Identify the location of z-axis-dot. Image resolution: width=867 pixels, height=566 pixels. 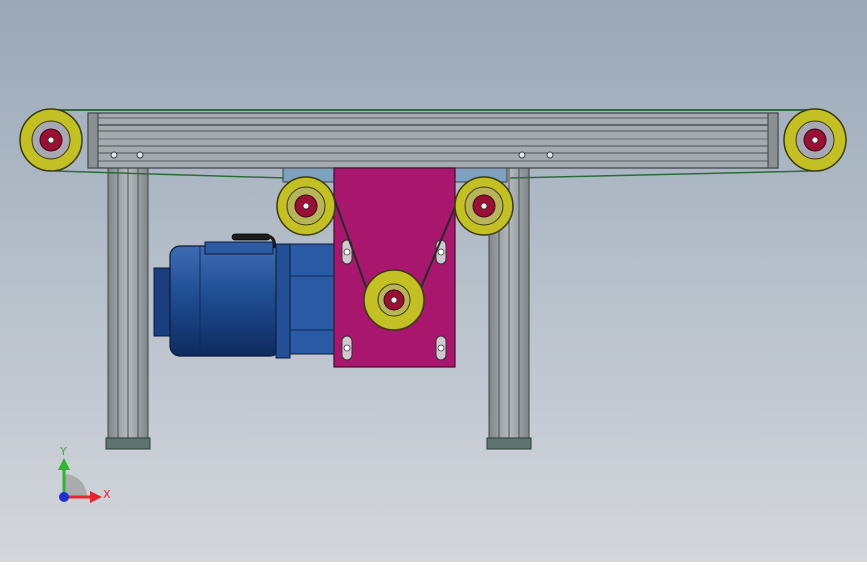
(64, 497).